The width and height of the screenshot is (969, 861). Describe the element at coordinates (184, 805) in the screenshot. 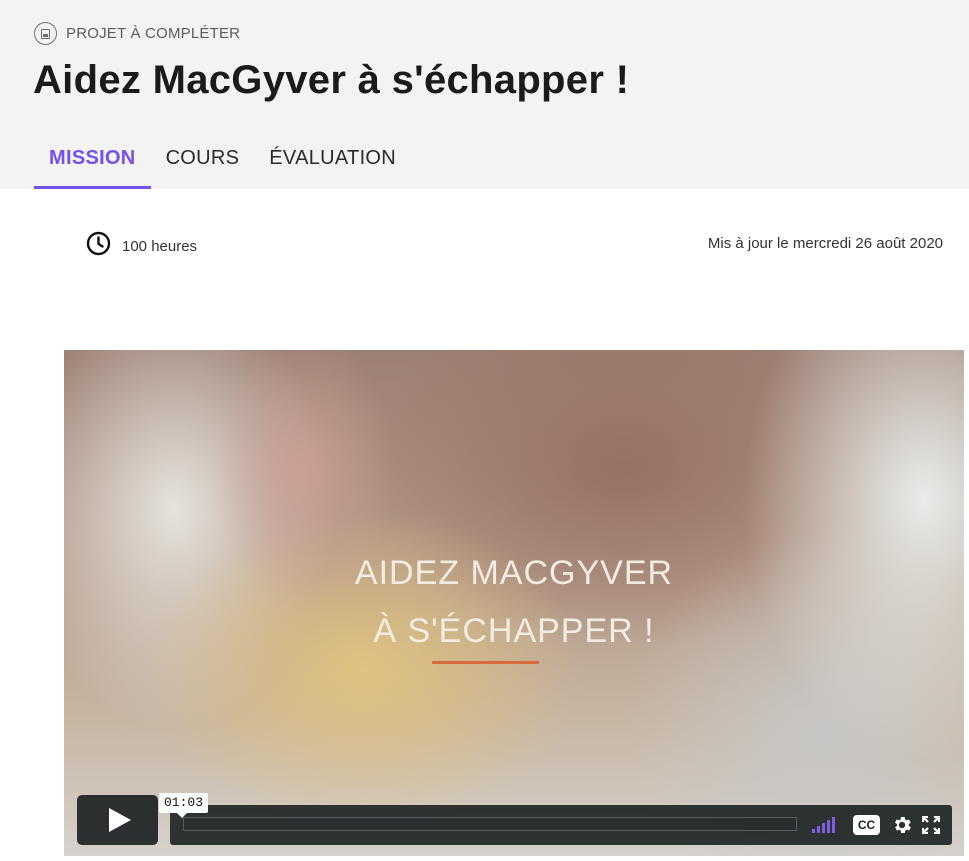

I see `time-tooltip: 01:03` at that location.